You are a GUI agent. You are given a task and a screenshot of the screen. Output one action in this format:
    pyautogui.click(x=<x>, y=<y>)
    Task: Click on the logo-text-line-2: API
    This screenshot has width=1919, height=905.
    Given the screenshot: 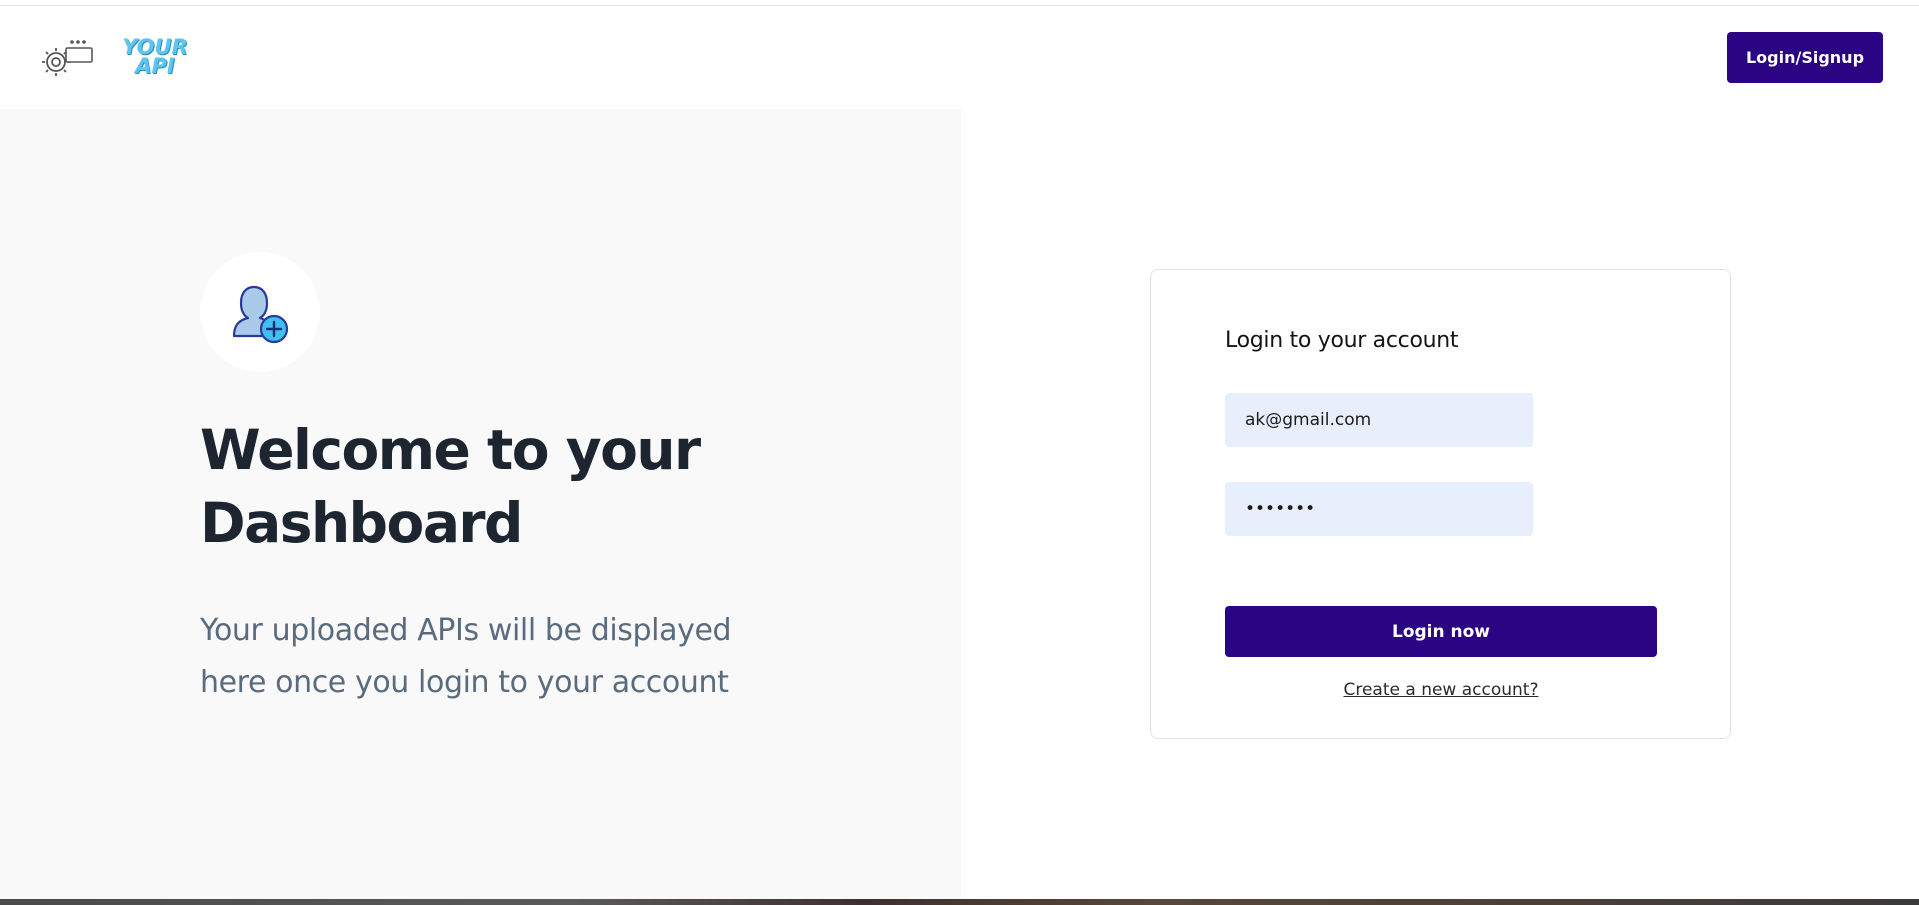 What is the action you would take?
    pyautogui.click(x=155, y=66)
    